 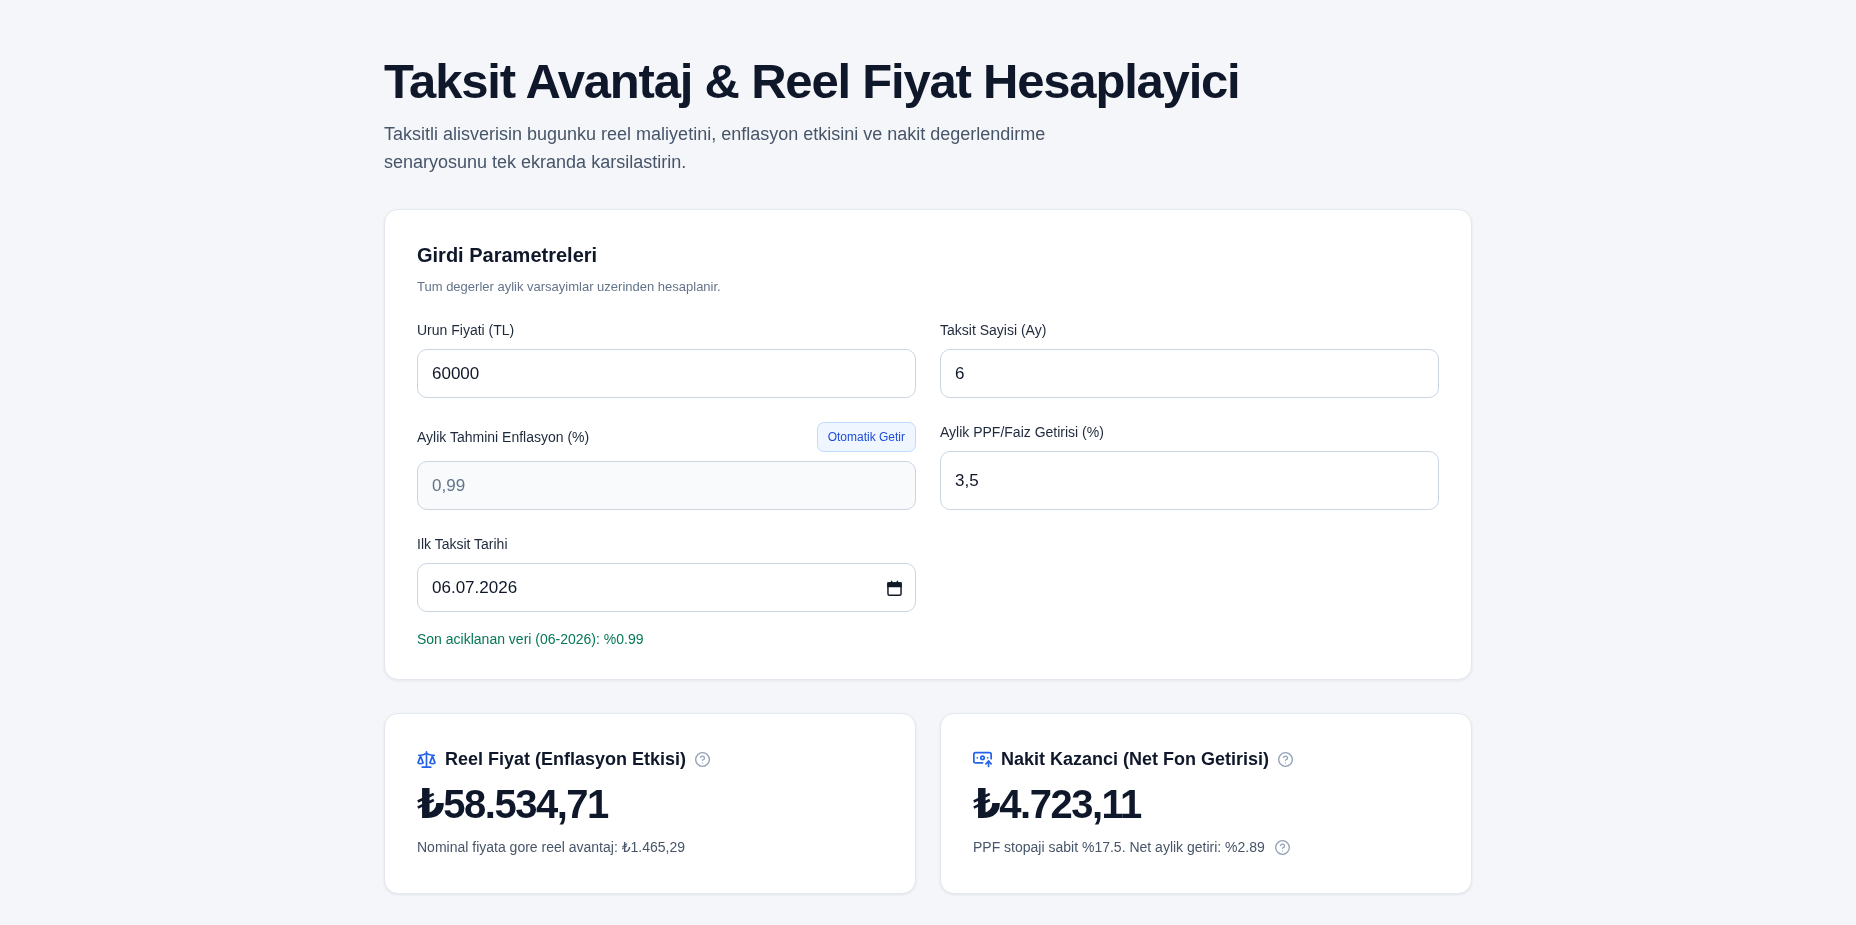 What do you see at coordinates (1022, 432) in the screenshot?
I see `field-label: Aylik PPF/Faiz Getirisi (%)` at bounding box center [1022, 432].